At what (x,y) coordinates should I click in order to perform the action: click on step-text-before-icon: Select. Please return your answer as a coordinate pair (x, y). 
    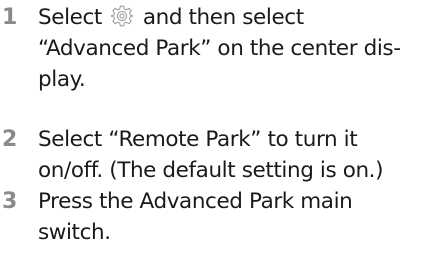
    Looking at the image, I should click on (70, 17).